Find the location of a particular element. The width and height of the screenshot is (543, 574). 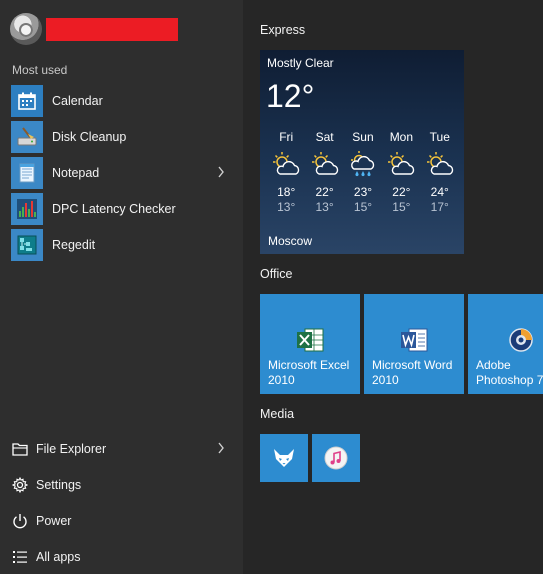

all-apps-link: All apps is located at coordinates (122, 556).